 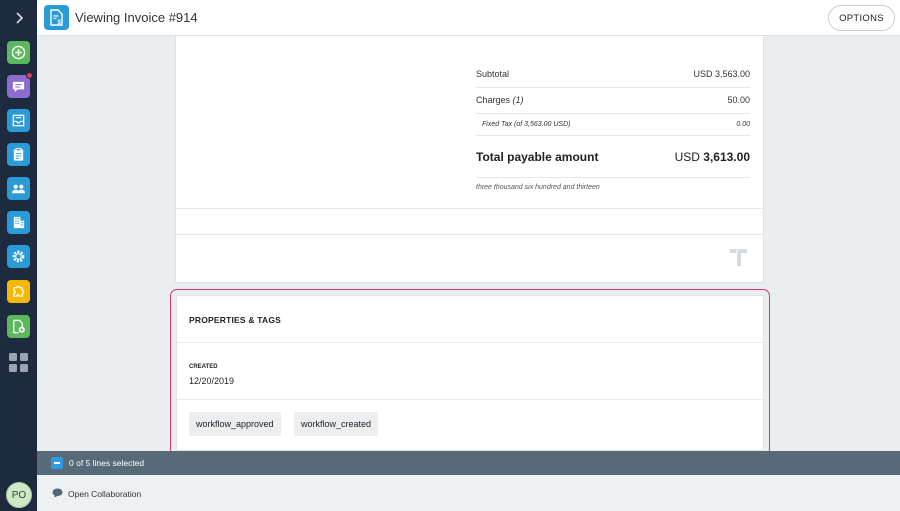 I want to click on sidebar-item-tasks, so click(x=18, y=154).